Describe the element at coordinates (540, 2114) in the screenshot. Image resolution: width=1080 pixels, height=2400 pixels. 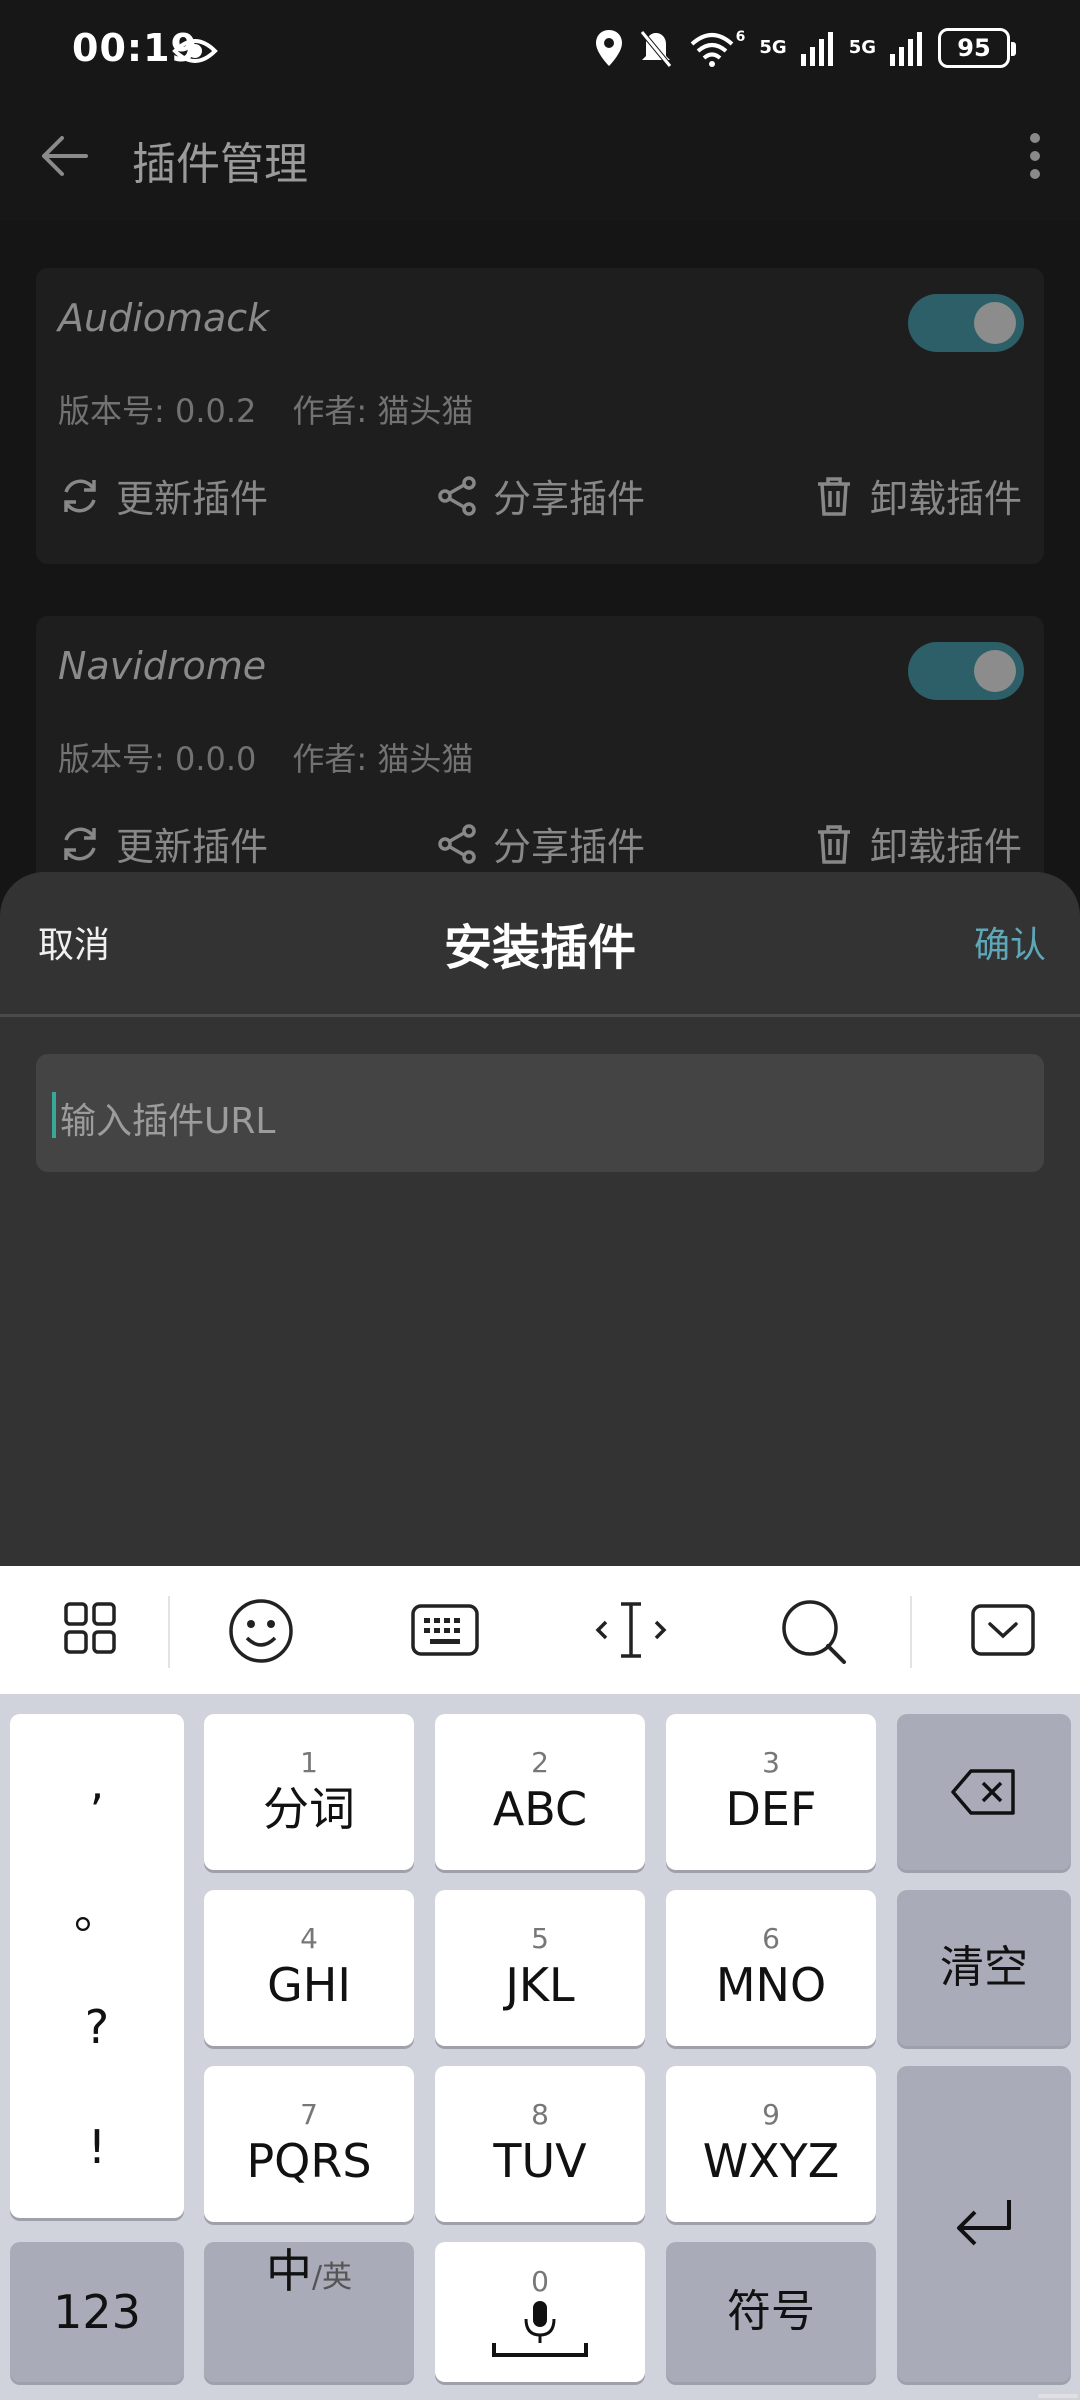
I see `key-number: 8` at that location.